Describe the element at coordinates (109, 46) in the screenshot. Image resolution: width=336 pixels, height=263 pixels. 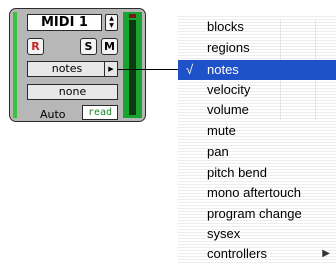
I see `mute-button: M` at that location.